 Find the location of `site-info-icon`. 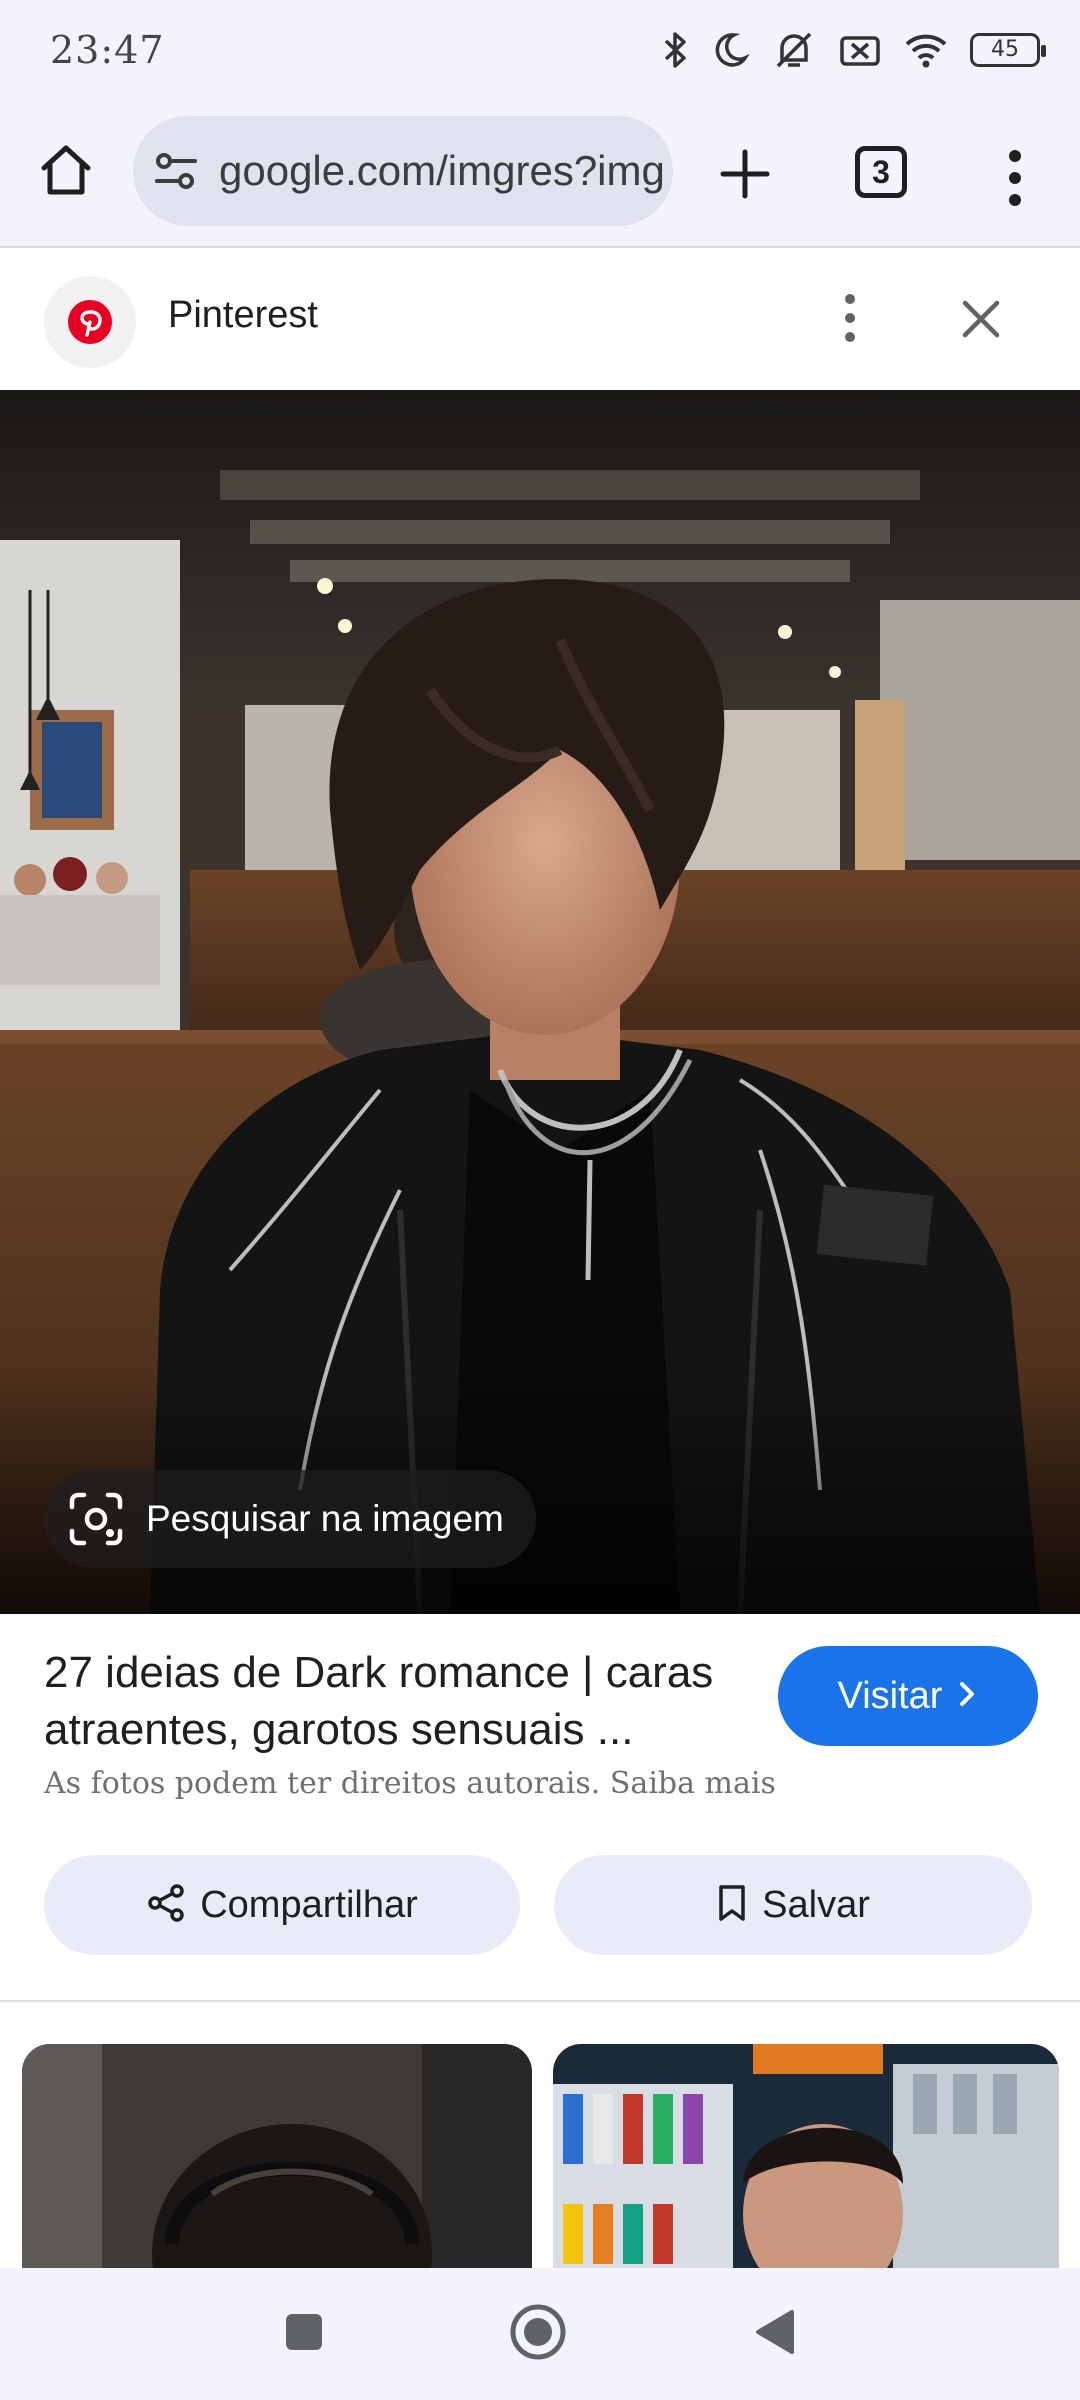

site-info-icon is located at coordinates (176, 171).